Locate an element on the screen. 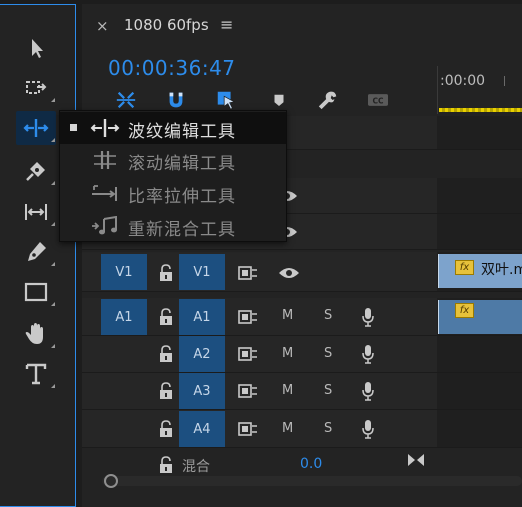 Image resolution: width=522 pixels, height=507 pixels. hand-icon is located at coordinates (34, 333).